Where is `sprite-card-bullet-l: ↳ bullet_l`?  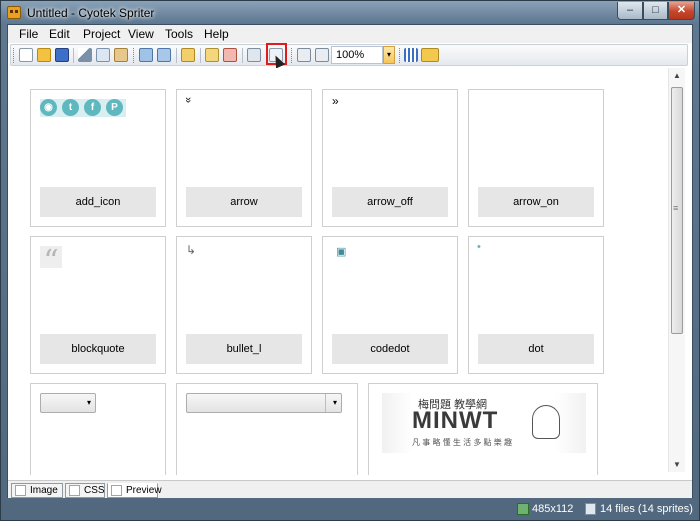
sprite-card-bullet-l: ↳ bullet_l is located at coordinates (244, 305).